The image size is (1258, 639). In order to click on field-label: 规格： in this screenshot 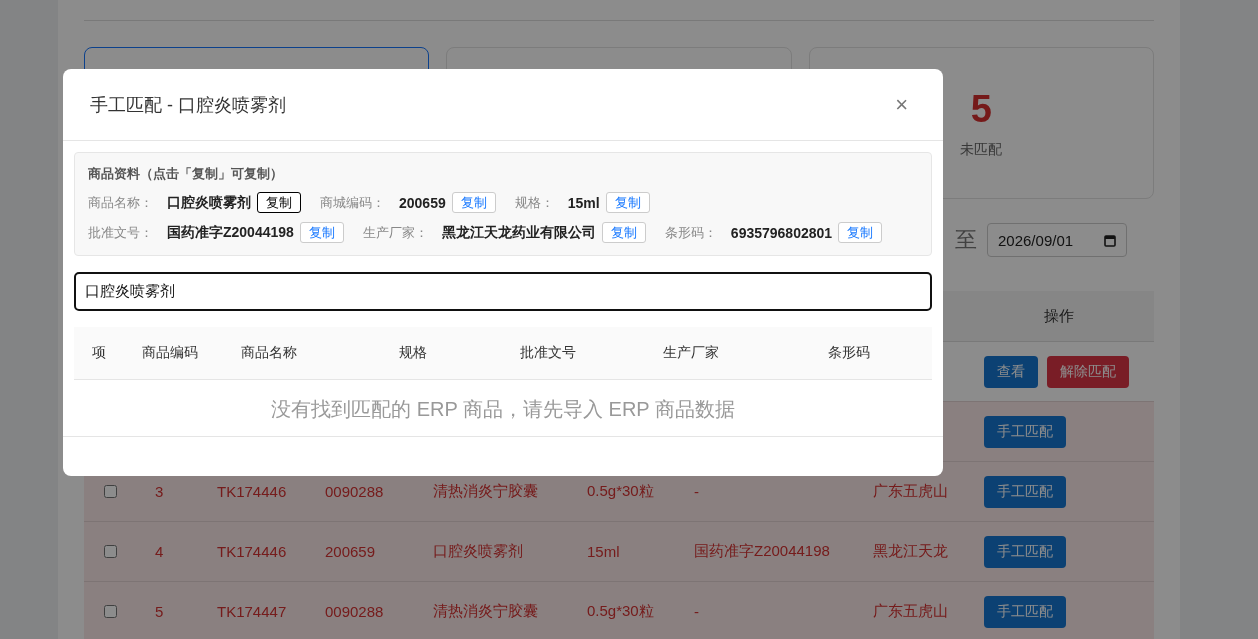, I will do `click(534, 202)`.